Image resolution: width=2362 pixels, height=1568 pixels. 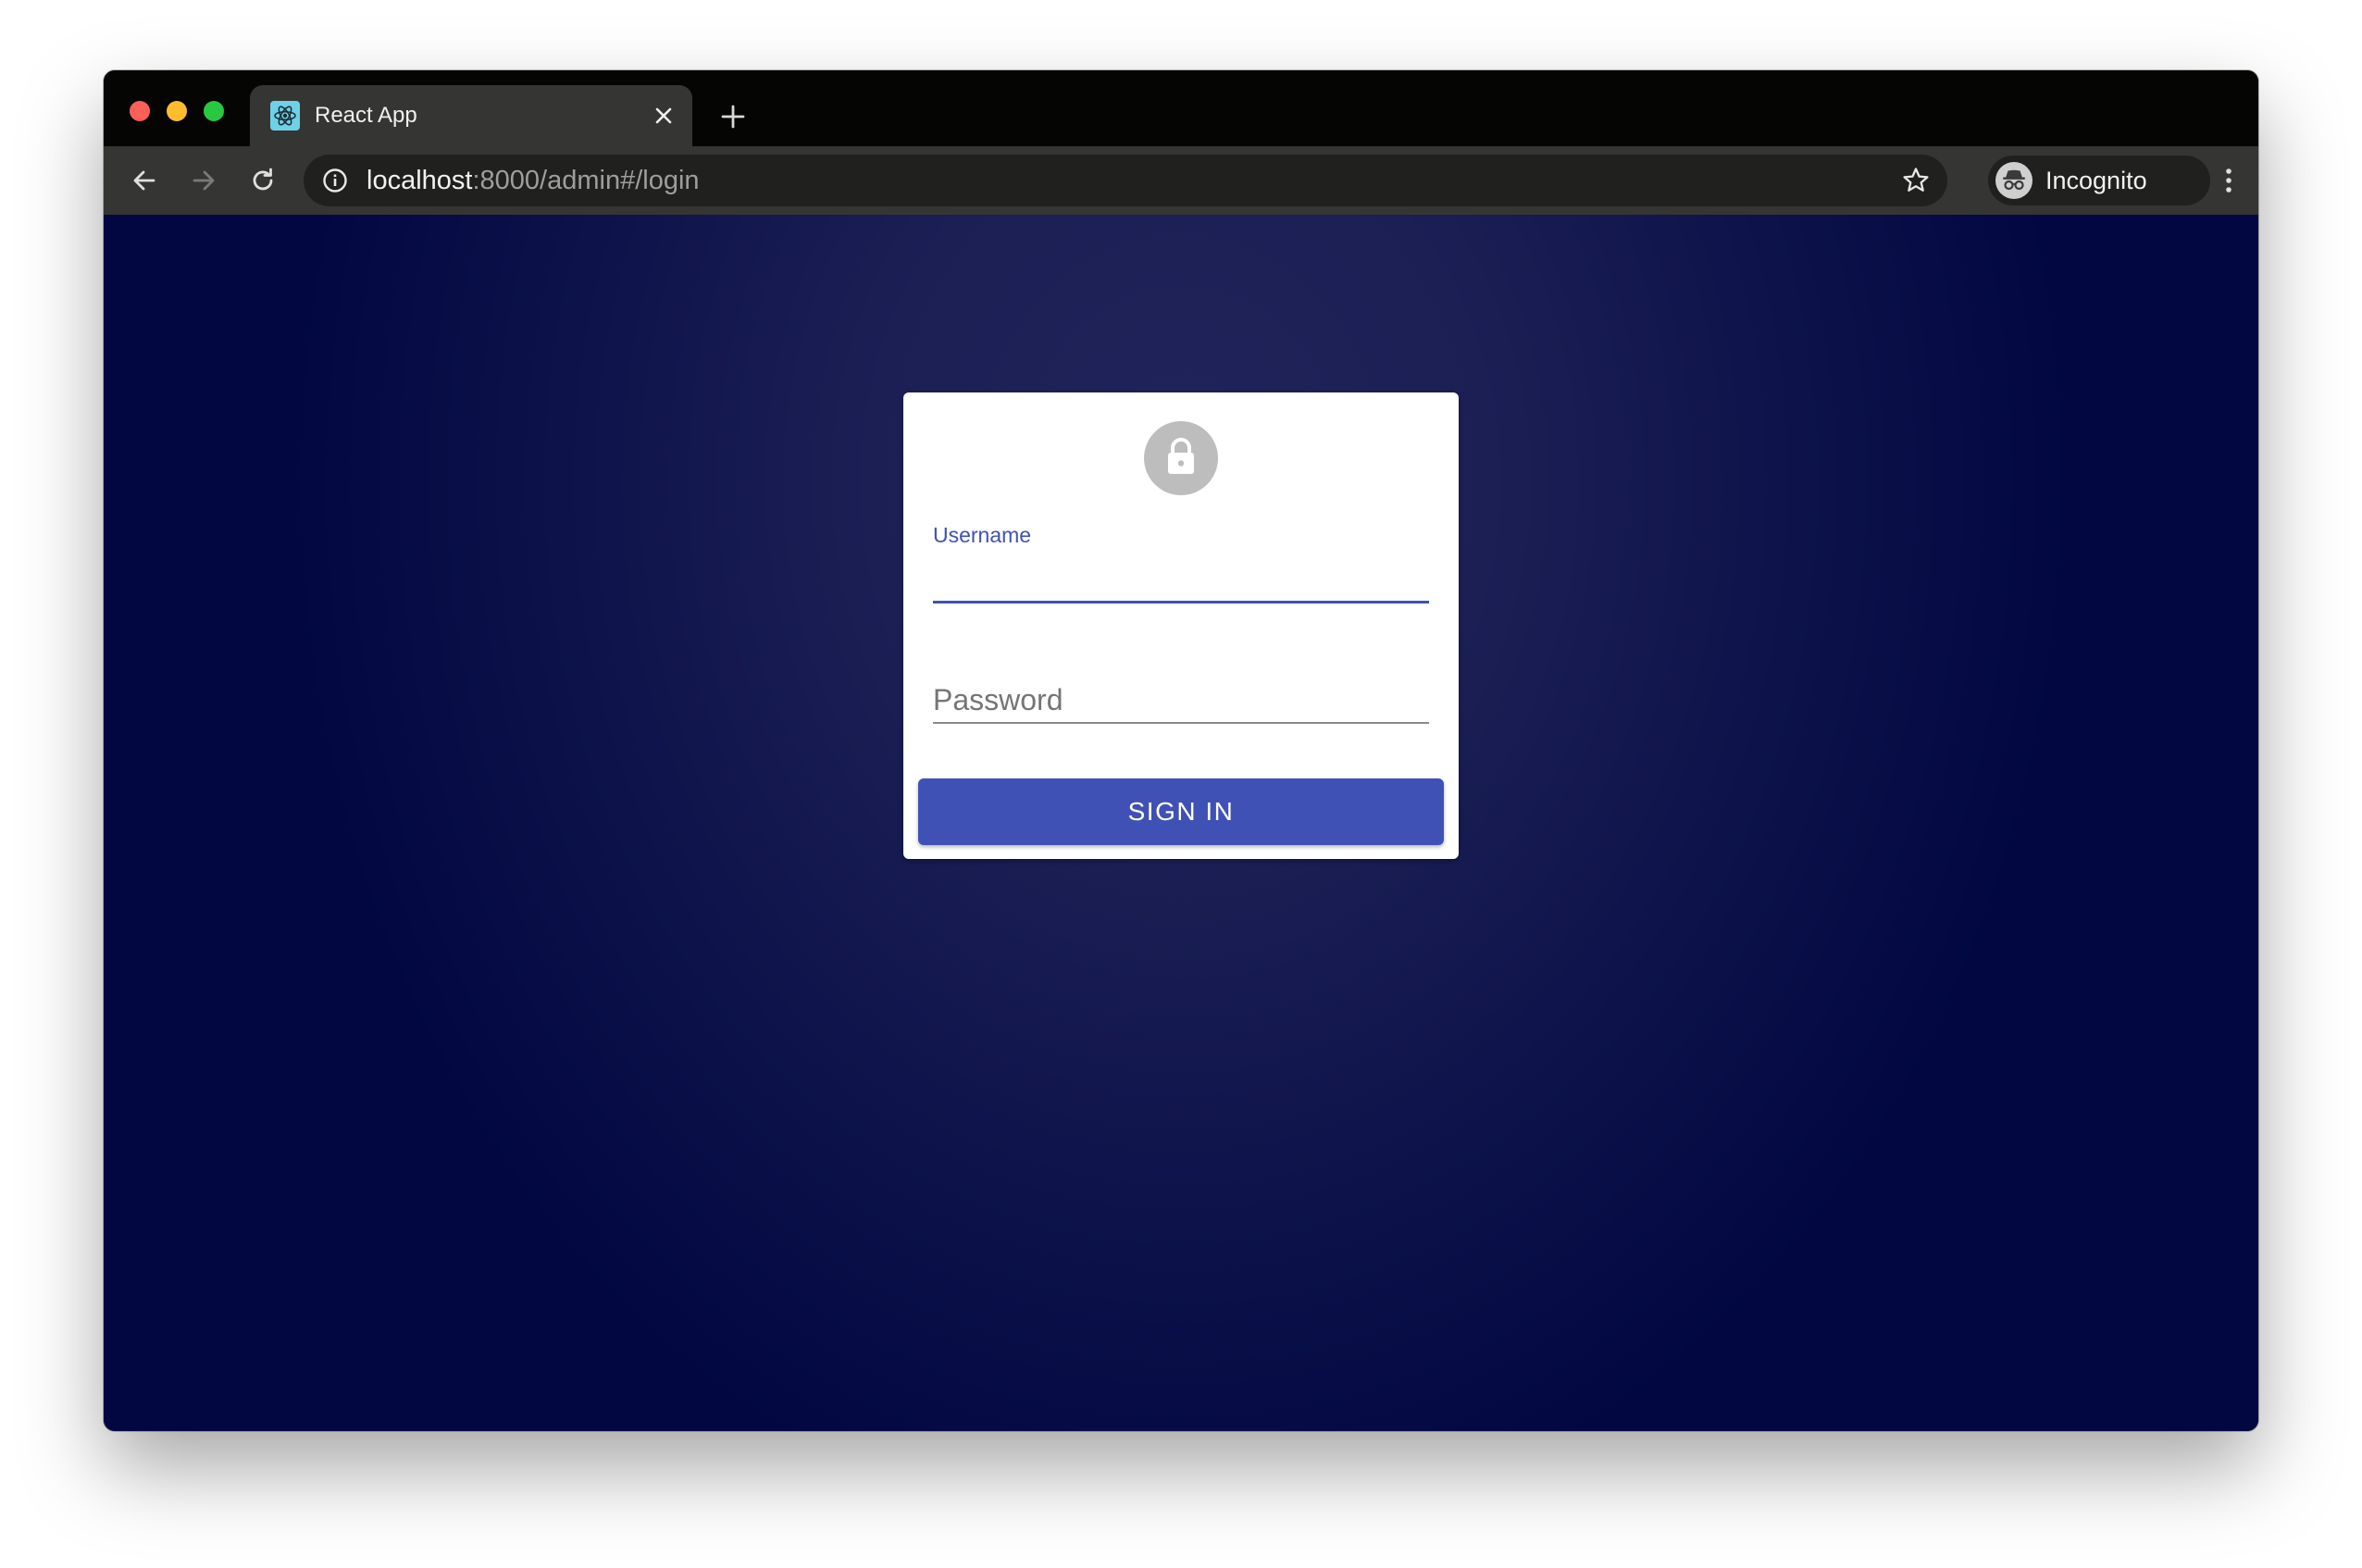 What do you see at coordinates (177, 111) in the screenshot?
I see `minimize-window-button` at bounding box center [177, 111].